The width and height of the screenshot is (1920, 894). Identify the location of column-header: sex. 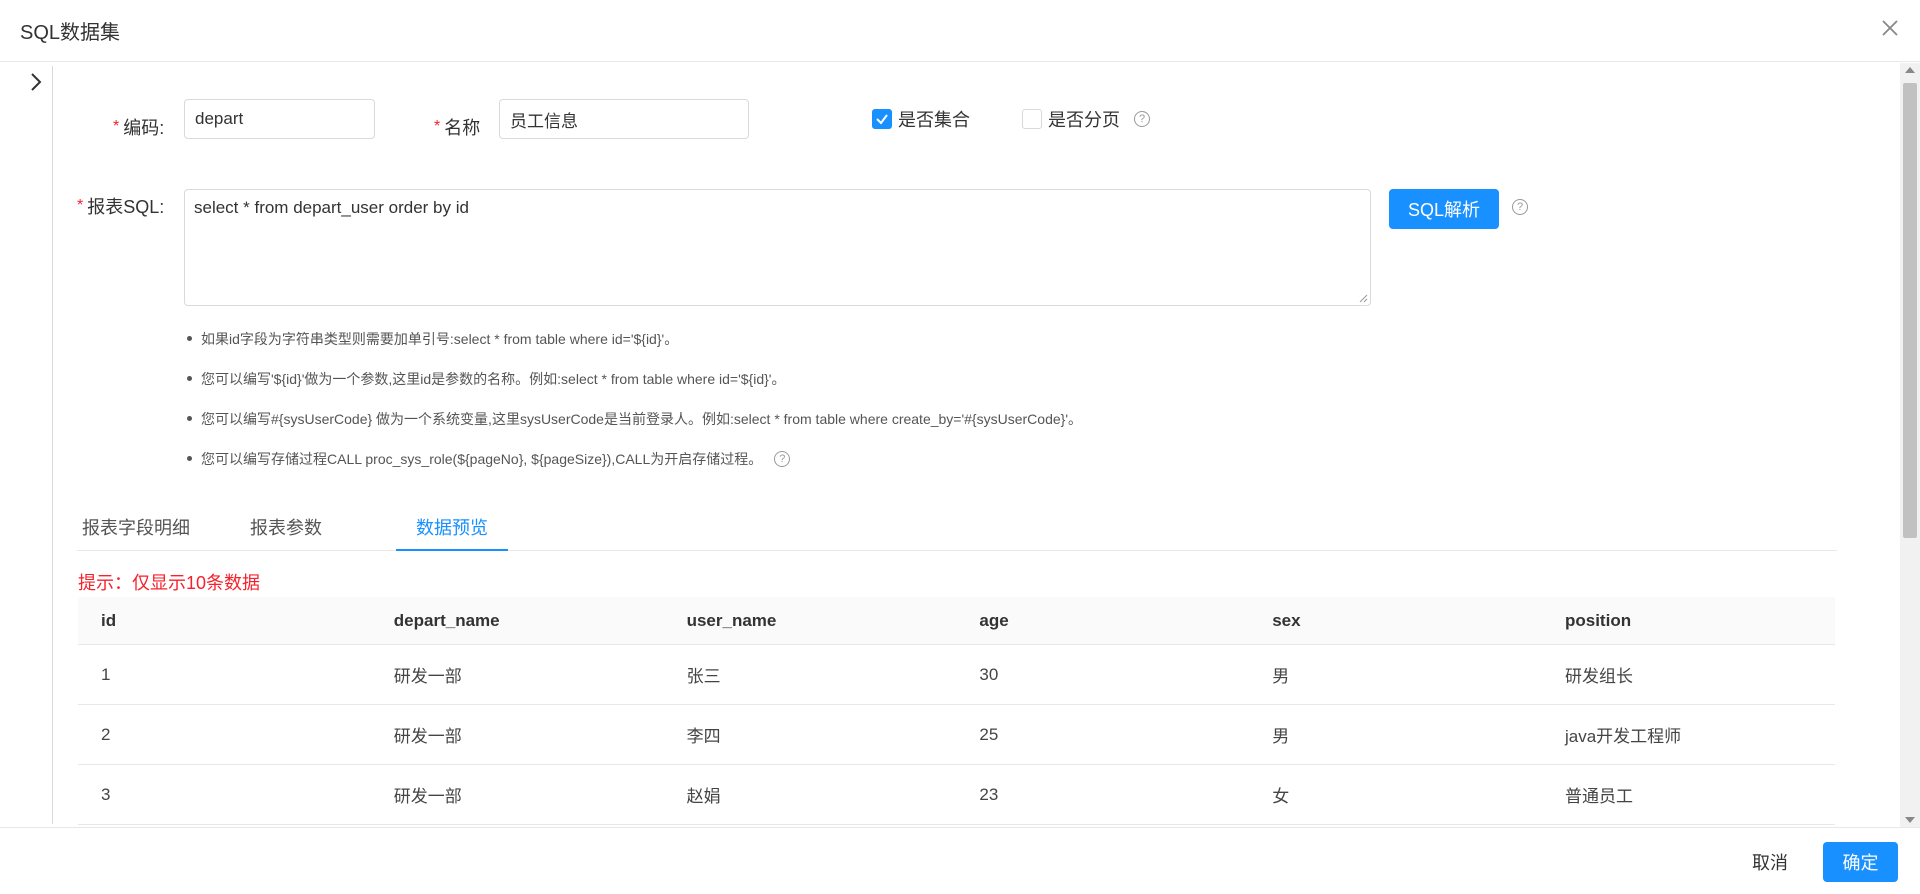
(1286, 620).